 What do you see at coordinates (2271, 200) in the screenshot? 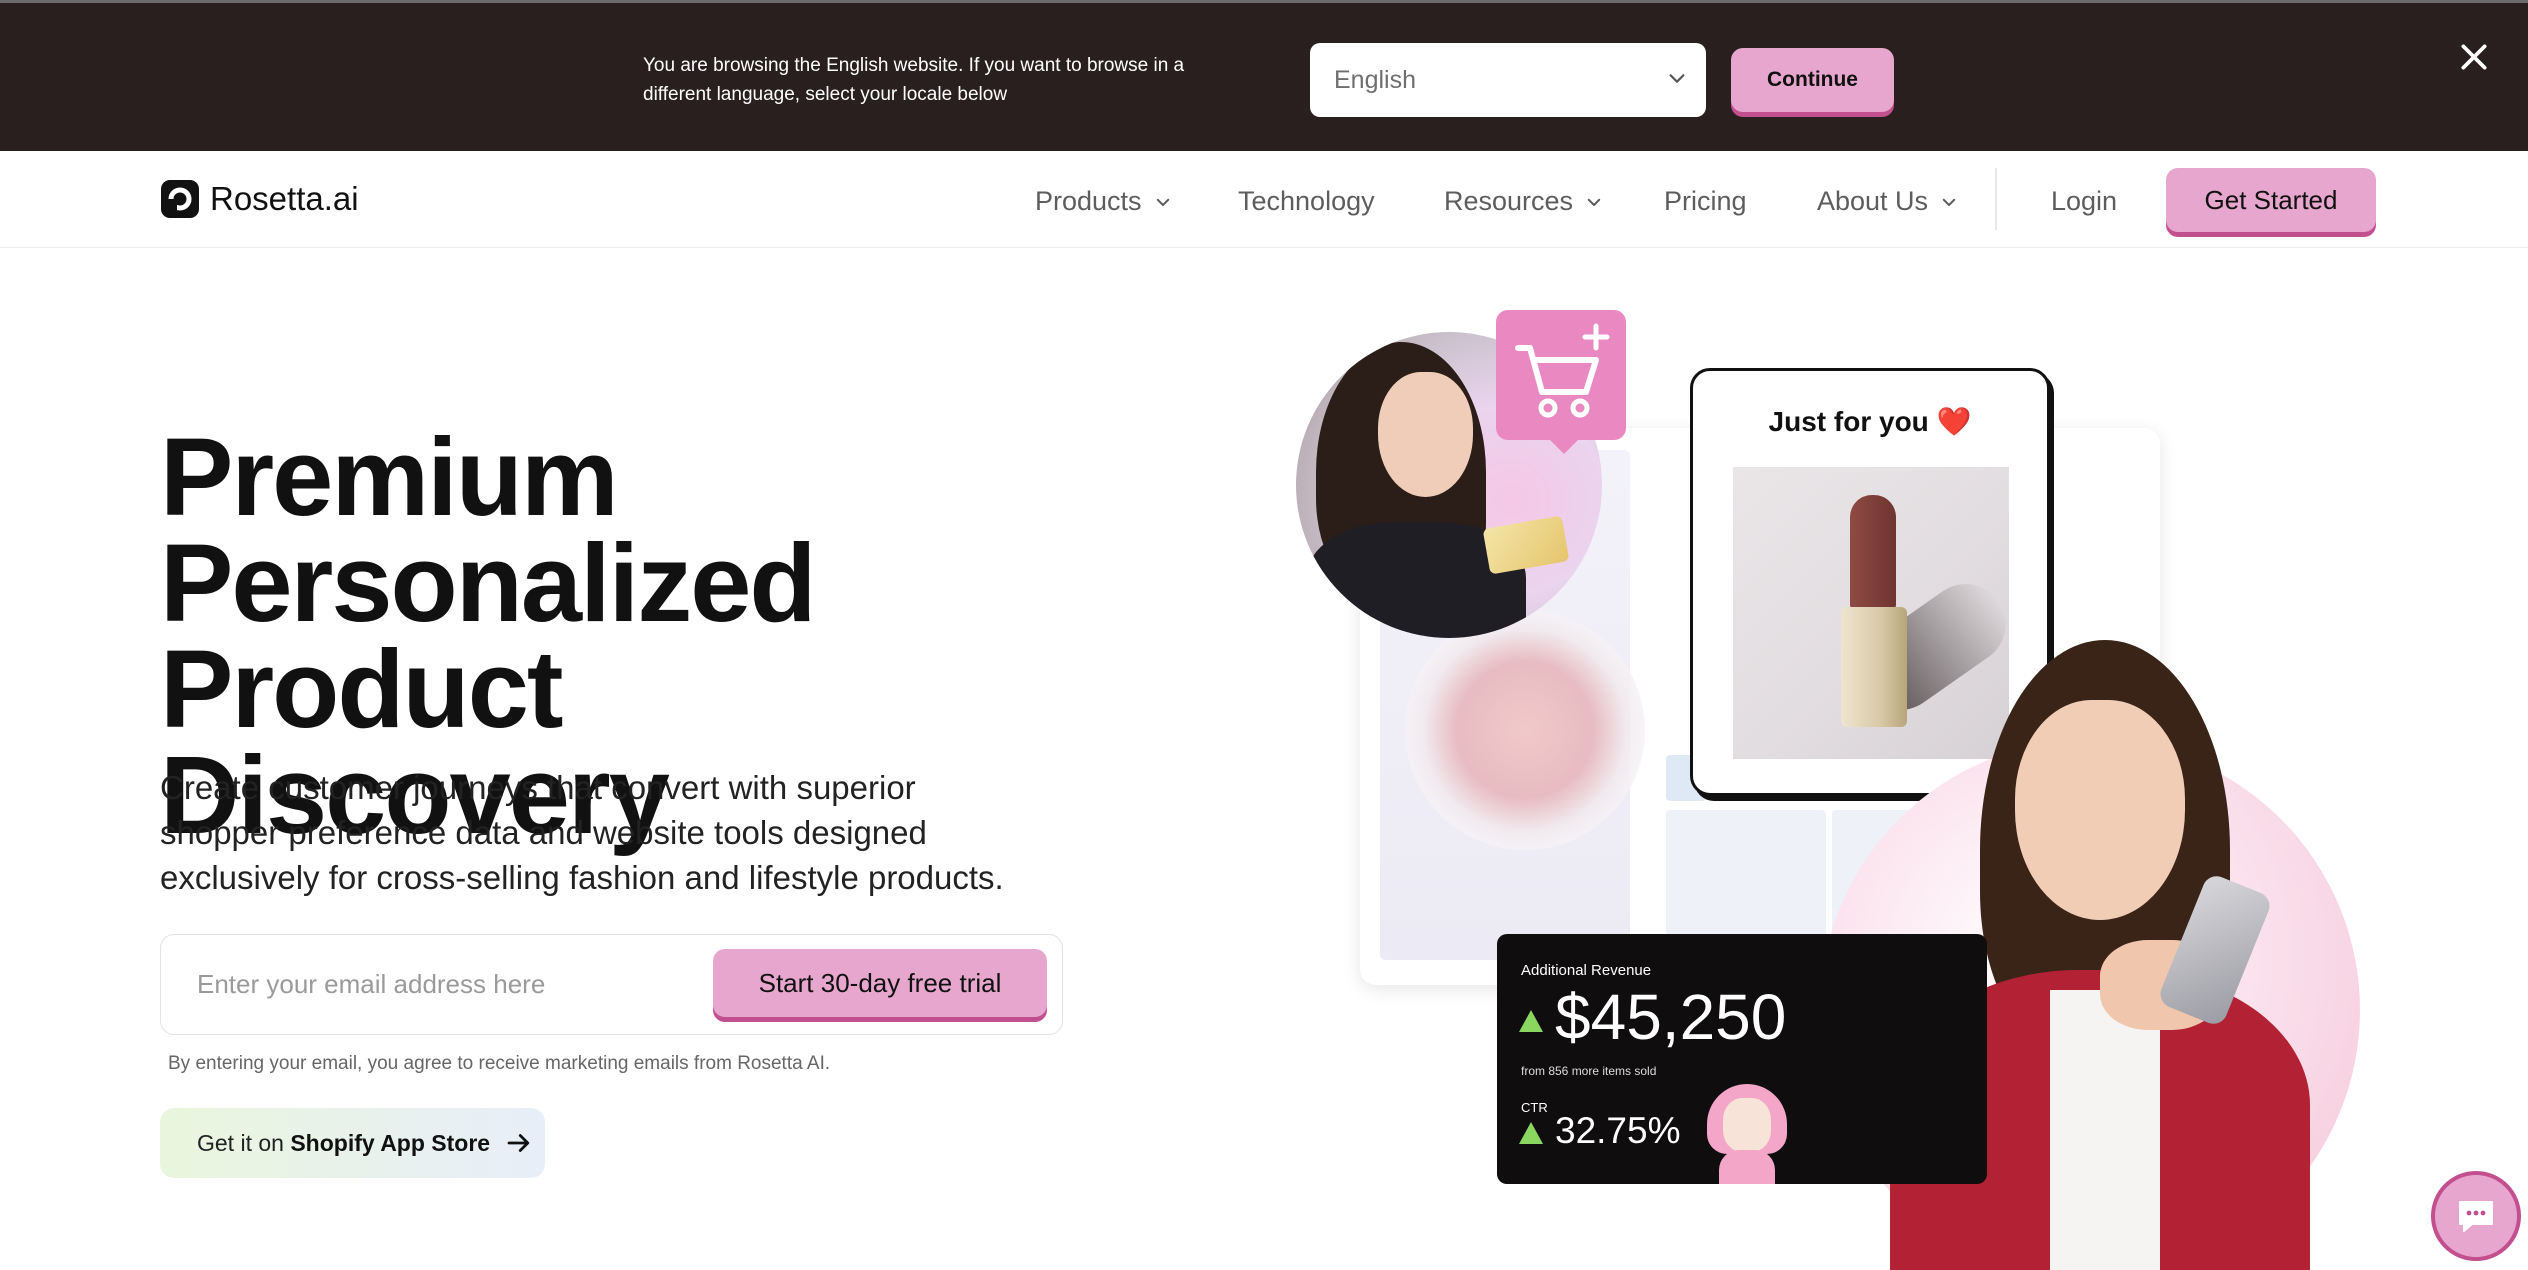
I see `get-started-button: Get Started` at bounding box center [2271, 200].